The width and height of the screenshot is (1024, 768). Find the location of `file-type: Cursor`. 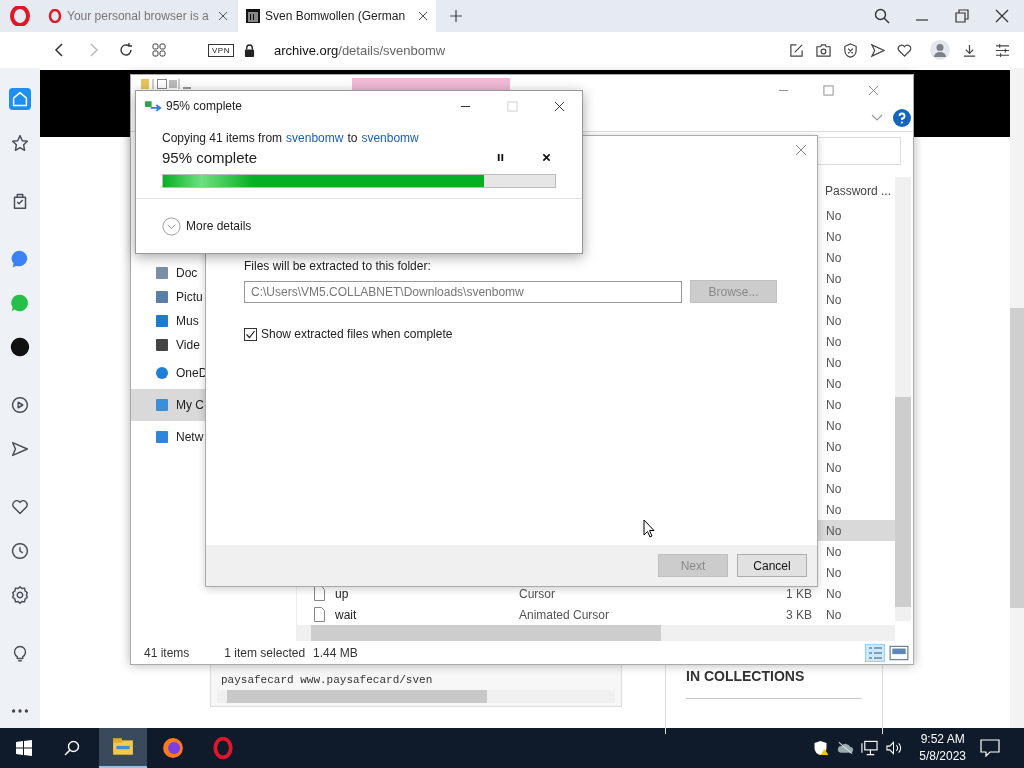

file-type: Cursor is located at coordinates (537, 593).